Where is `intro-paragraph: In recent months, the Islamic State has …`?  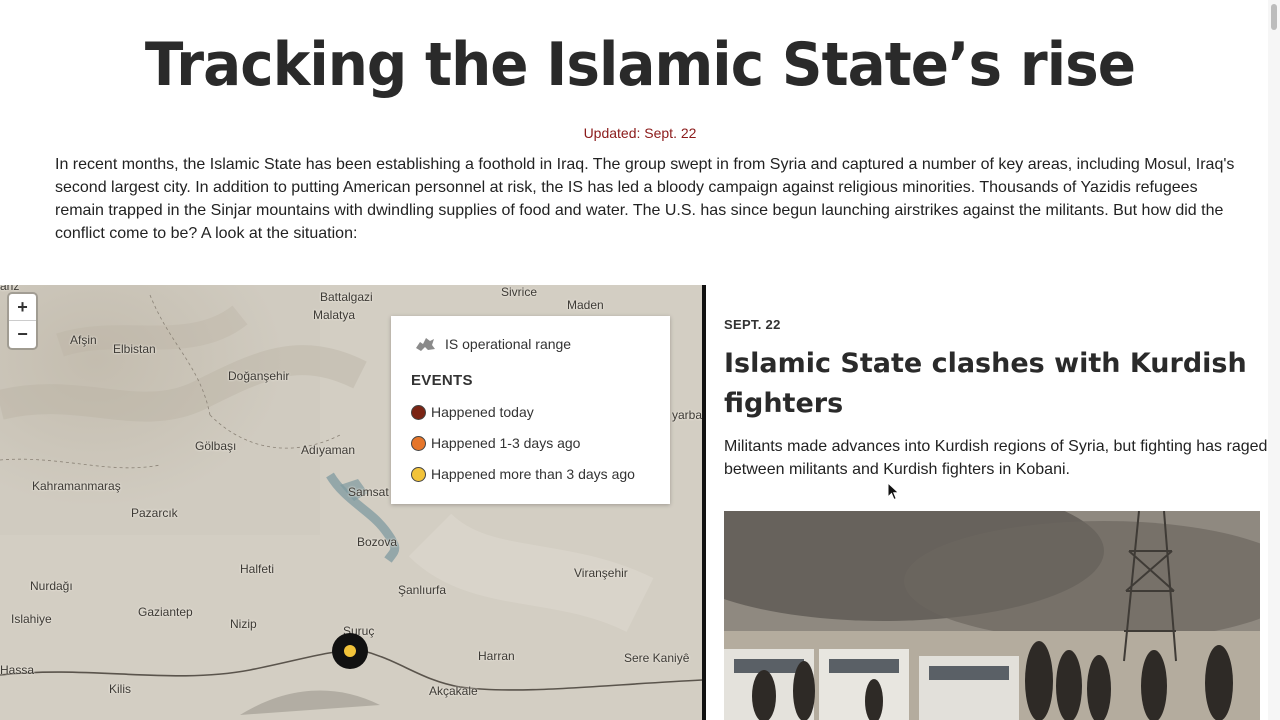
intro-paragraph: In recent months, the Islamic State has … is located at coordinates (645, 199).